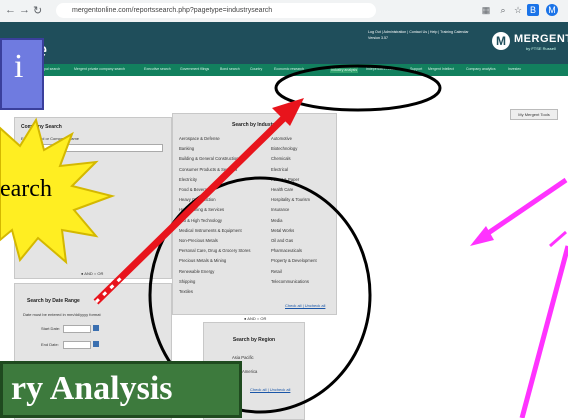 This screenshot has height=420, width=568. I want to click on industry-analysis-banner: ry Analysis, so click(121, 389).